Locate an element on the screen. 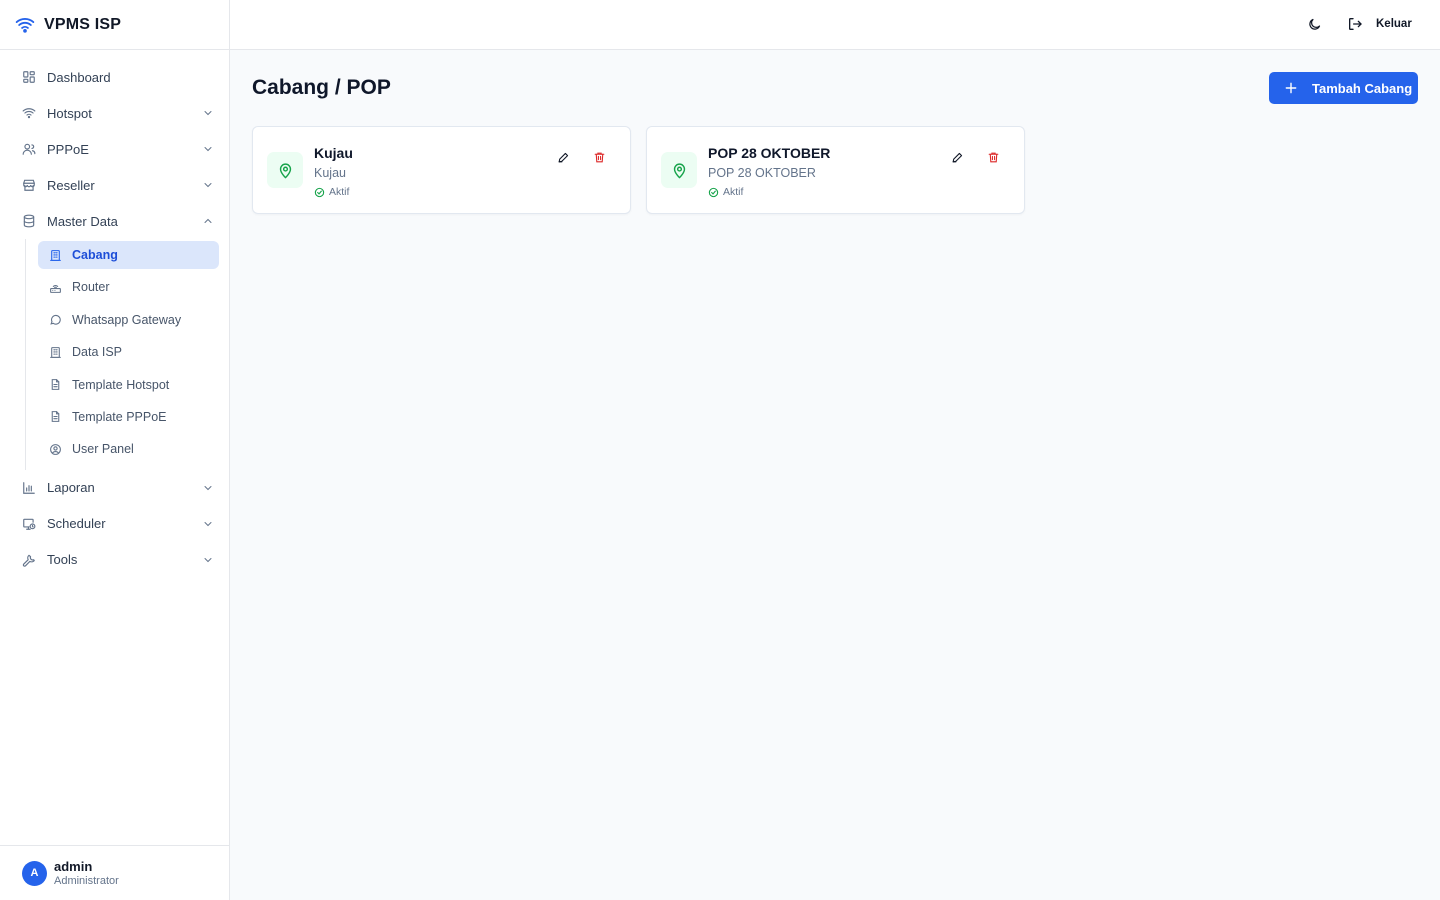 This screenshot has height=900, width=1440. submenu-item-label: Data ISP is located at coordinates (97, 352).